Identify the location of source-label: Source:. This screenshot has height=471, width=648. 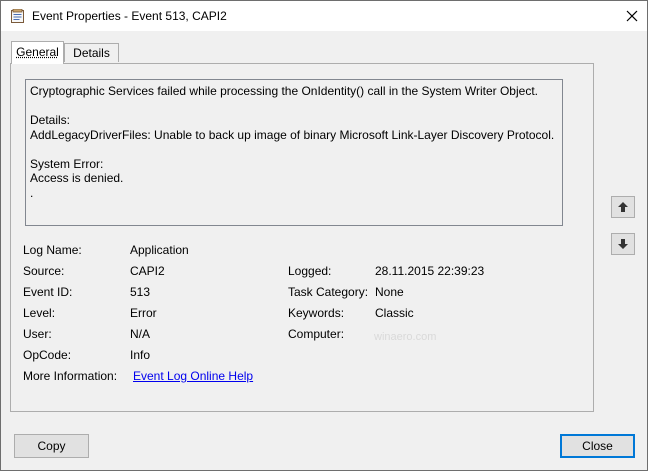
(44, 271).